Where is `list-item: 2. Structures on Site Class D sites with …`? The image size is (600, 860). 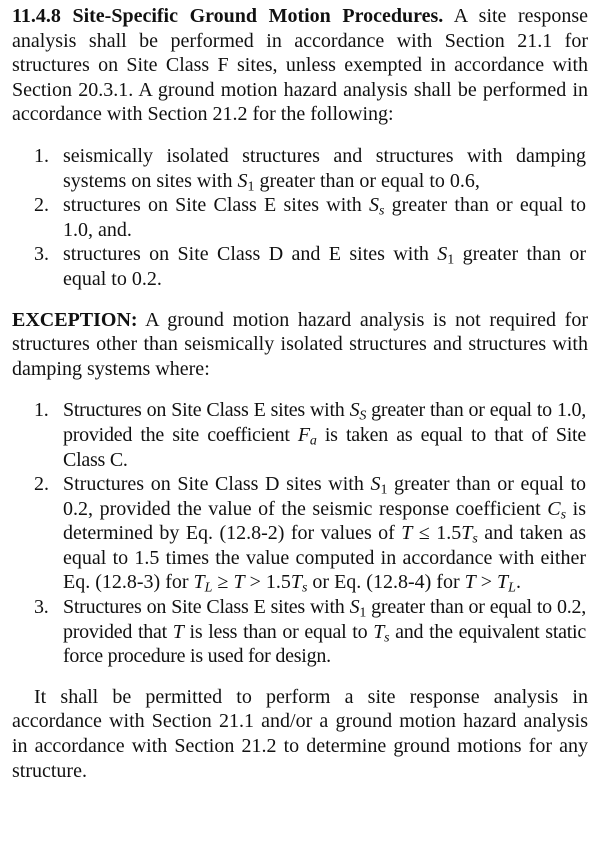
list-item: 2. Structures on Site Class D sites with … is located at coordinates (310, 534).